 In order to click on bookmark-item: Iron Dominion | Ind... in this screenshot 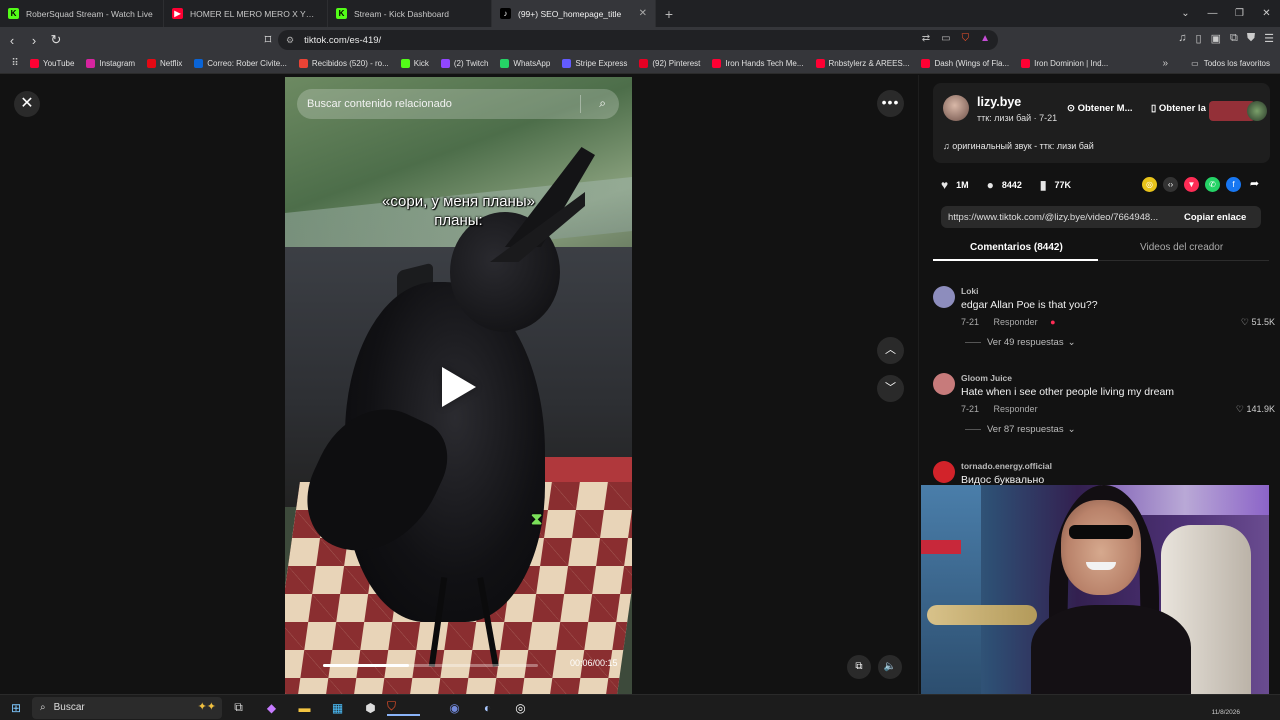, I will do `click(1064, 63)`.